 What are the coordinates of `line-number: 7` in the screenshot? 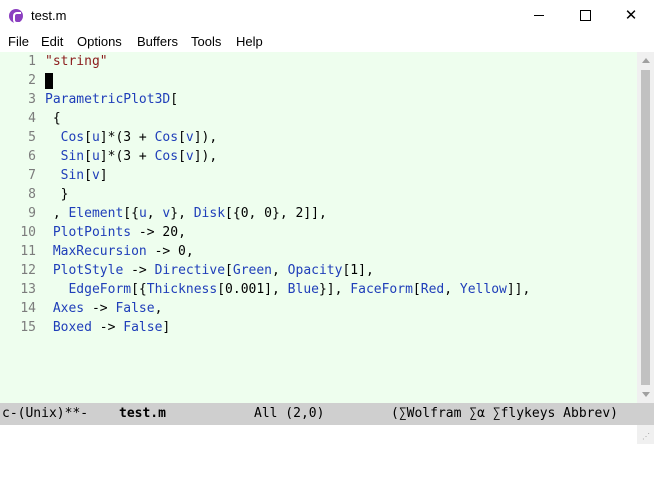 It's located at (32, 175).